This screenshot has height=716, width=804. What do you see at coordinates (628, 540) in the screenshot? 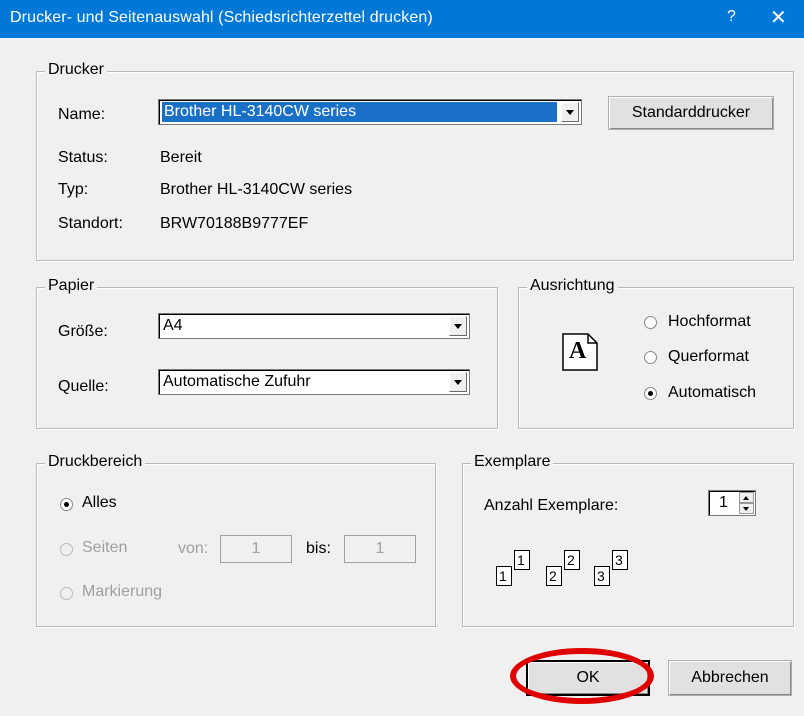
I see `copies-group: Exemplare` at bounding box center [628, 540].